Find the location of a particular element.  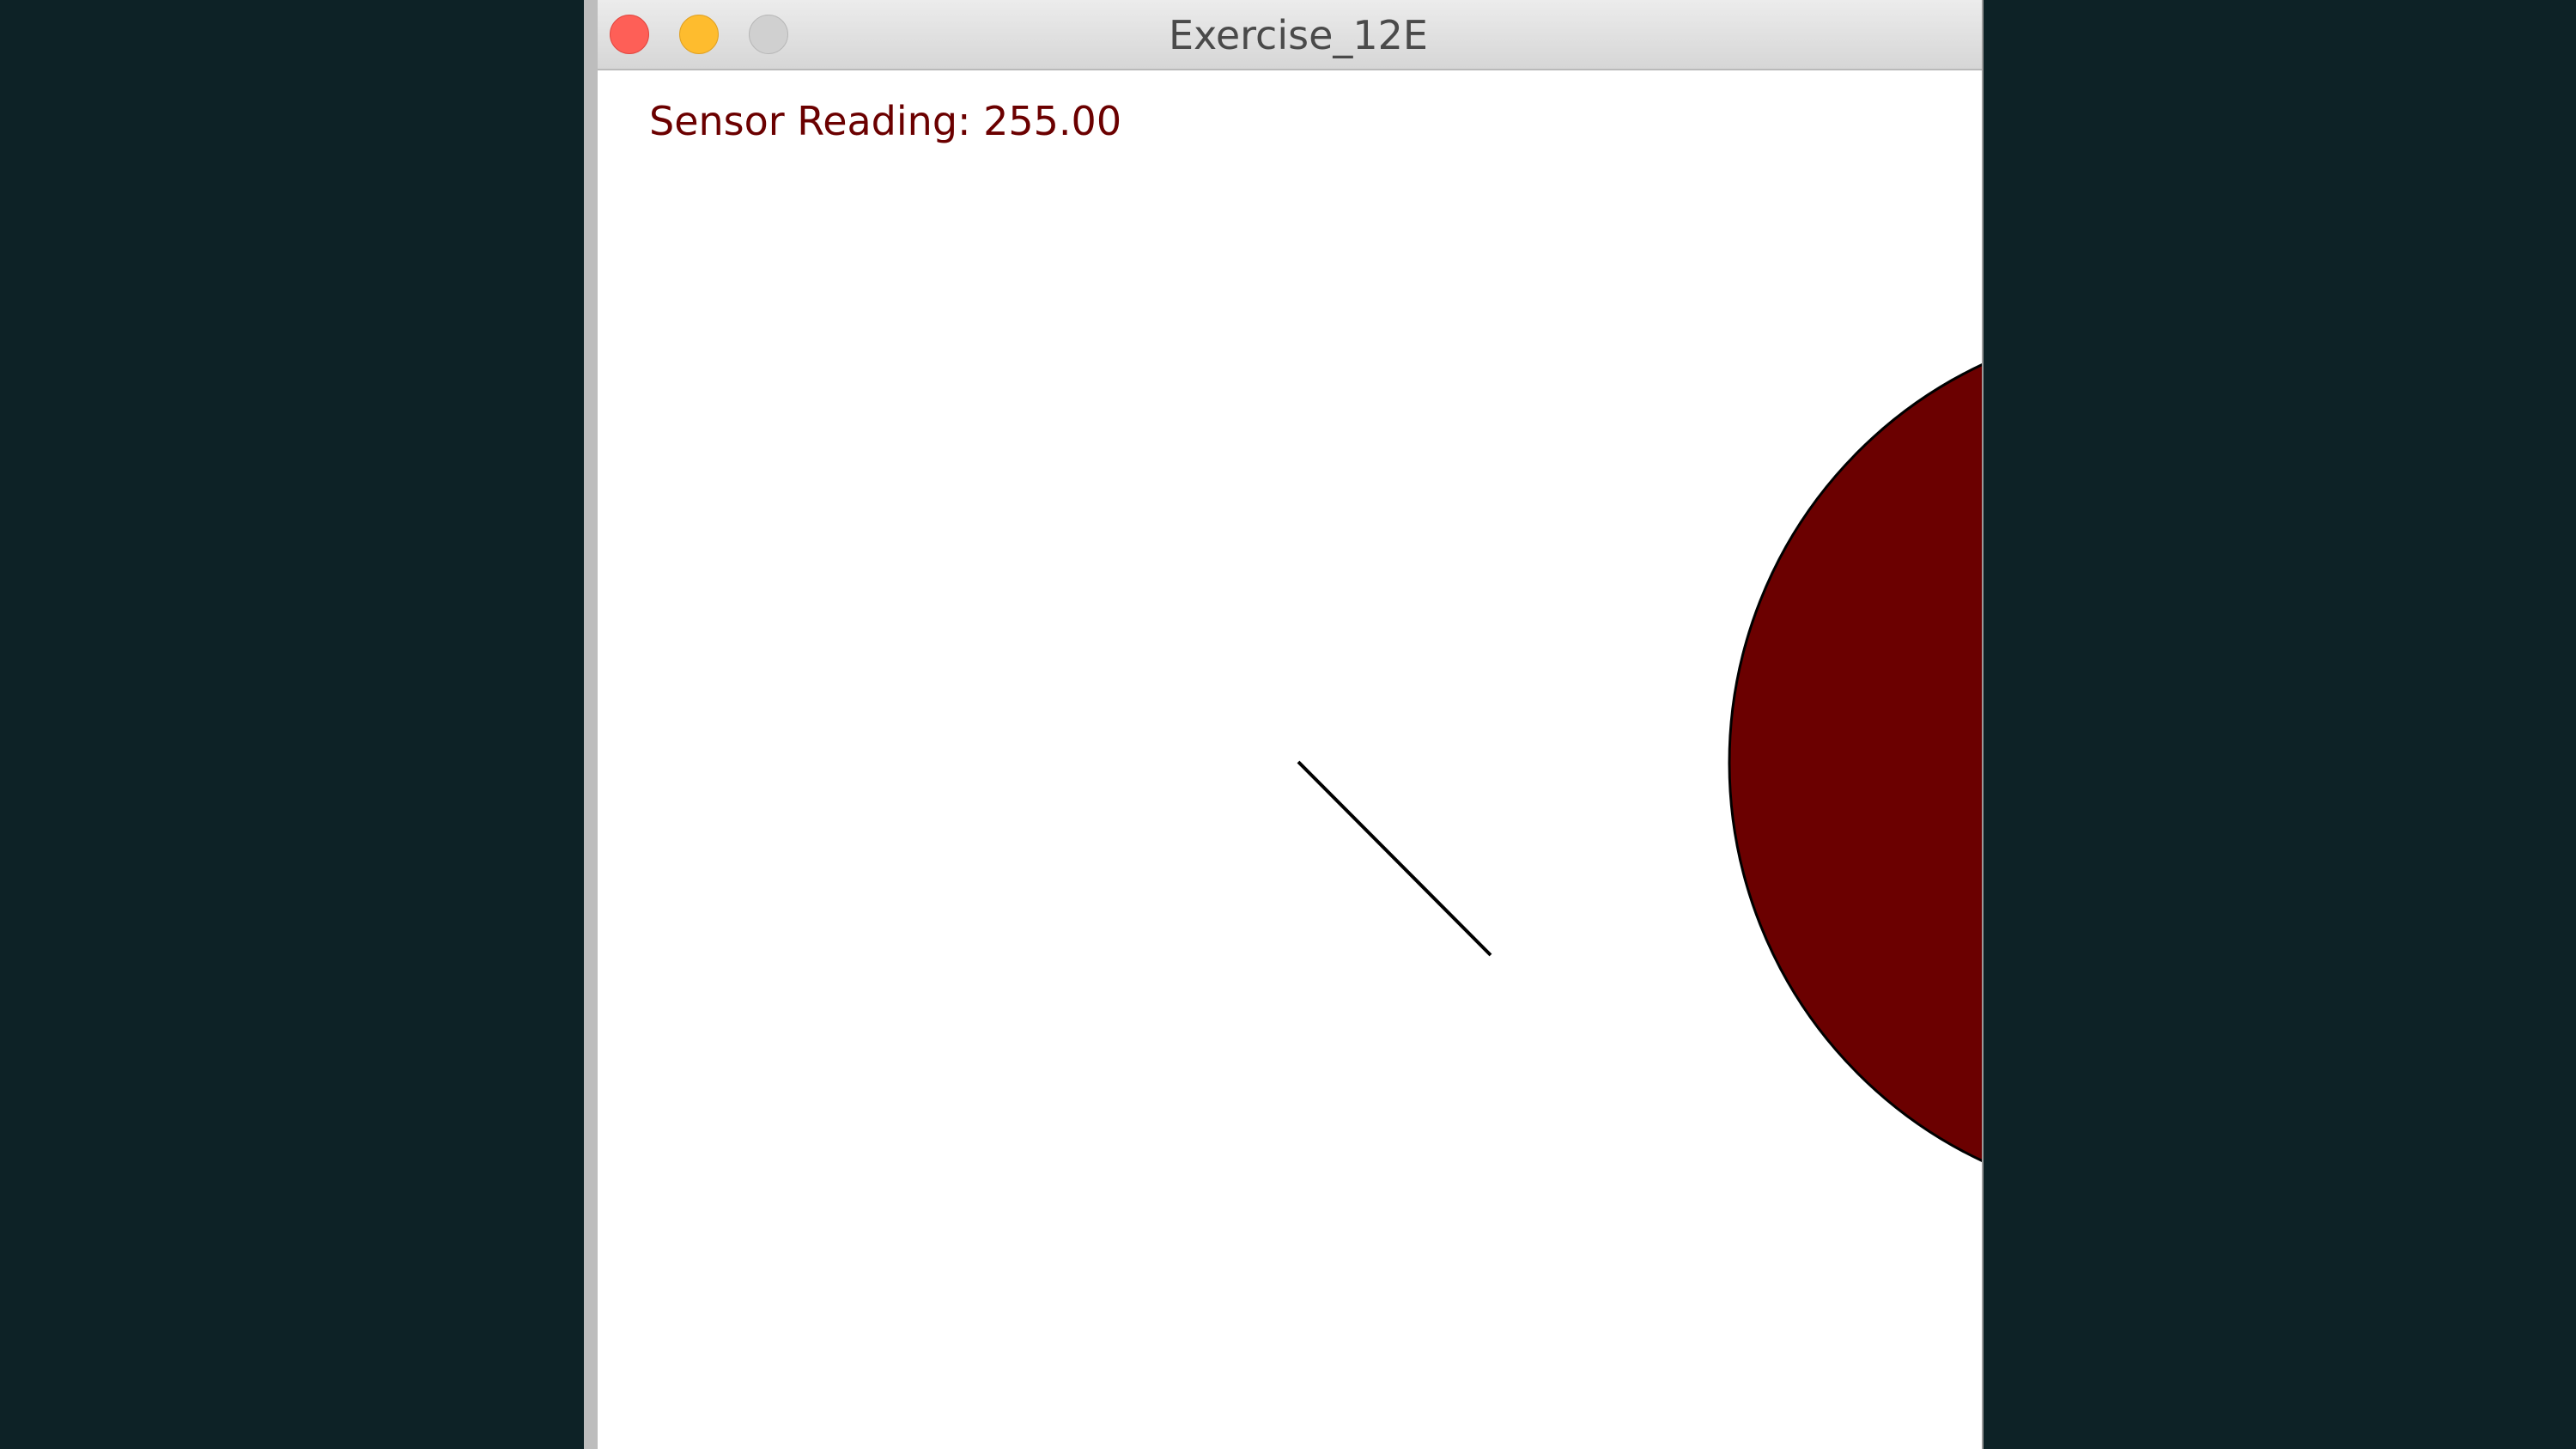

sensor-circle is located at coordinates (1855, 762).